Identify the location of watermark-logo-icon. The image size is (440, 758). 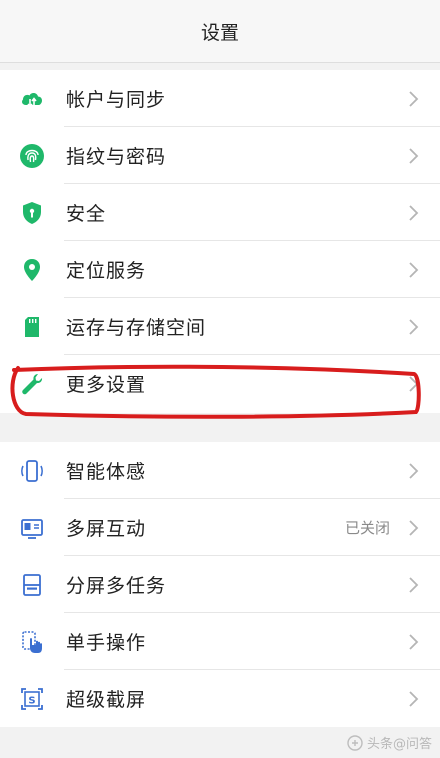
(355, 742).